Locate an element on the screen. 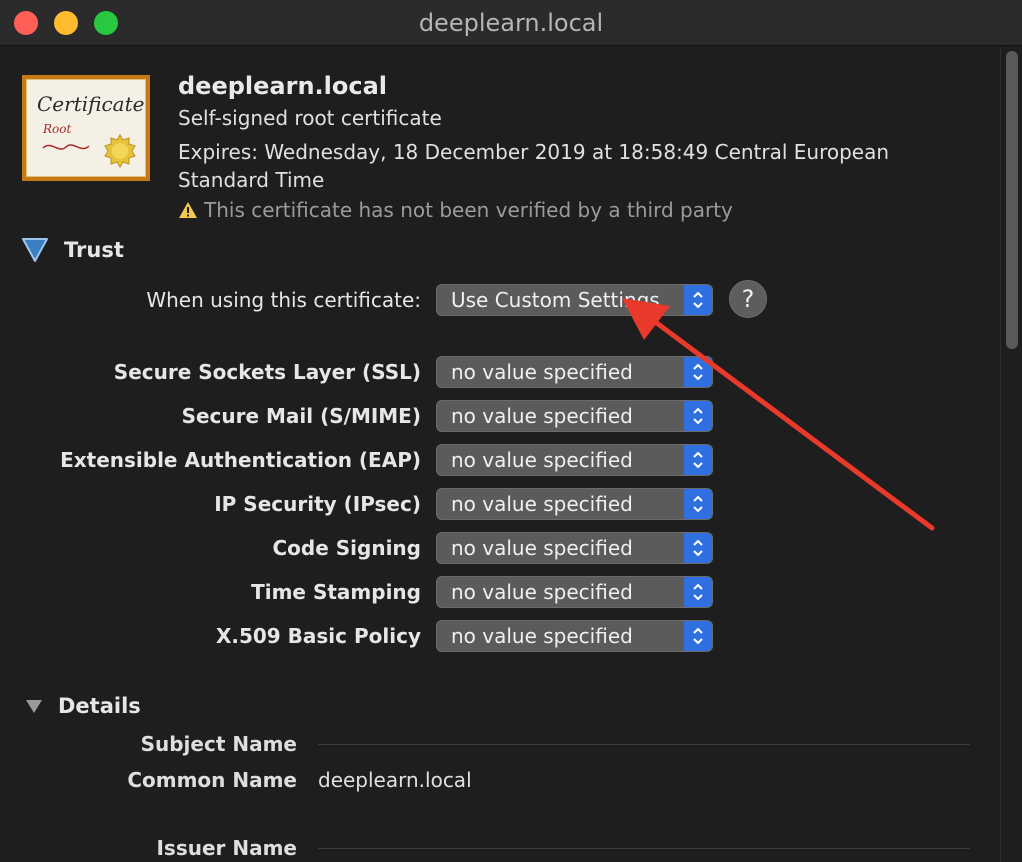 This screenshot has height=862, width=1022. subject-name-label: Subject Name is located at coordinates (218, 744).